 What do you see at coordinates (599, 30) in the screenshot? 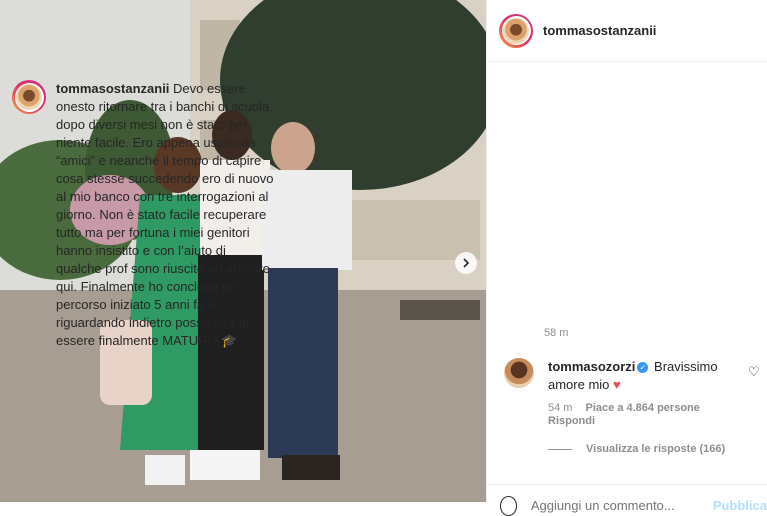
I see `header-username: tommasostanzanii` at bounding box center [599, 30].